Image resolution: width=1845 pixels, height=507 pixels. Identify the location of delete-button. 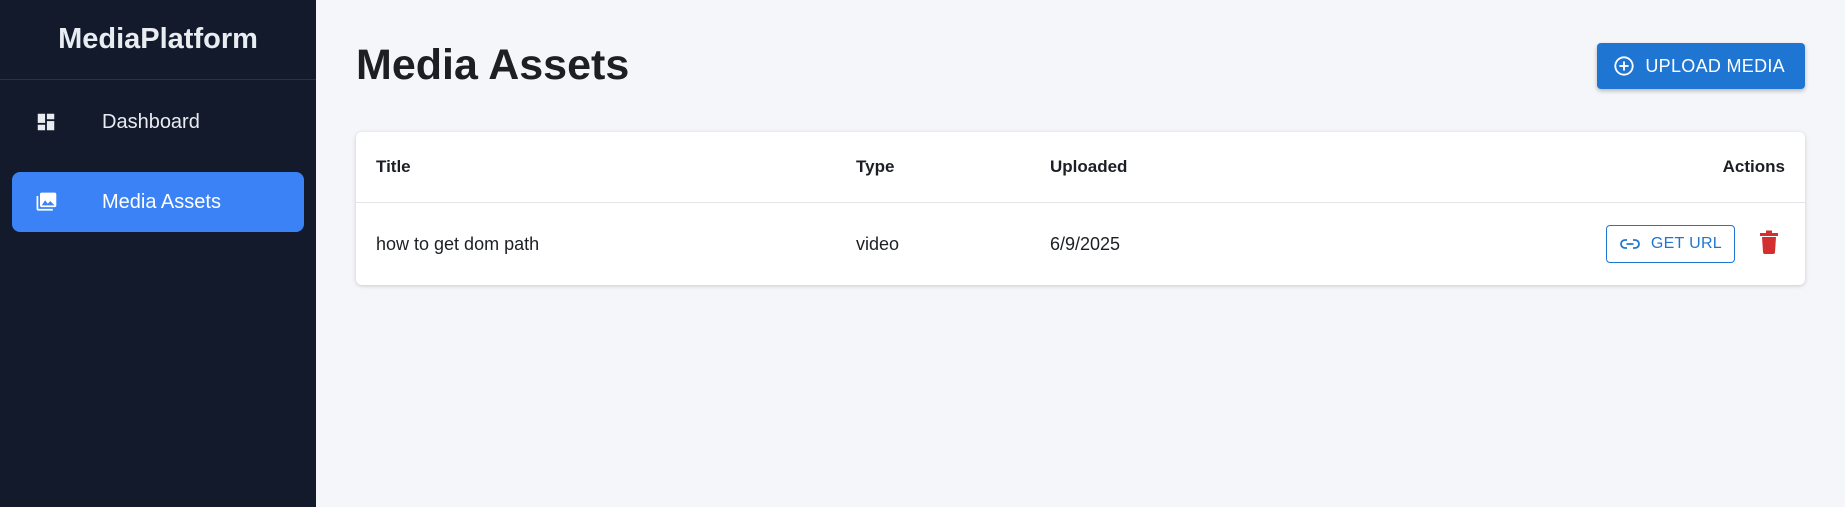
(1769, 244).